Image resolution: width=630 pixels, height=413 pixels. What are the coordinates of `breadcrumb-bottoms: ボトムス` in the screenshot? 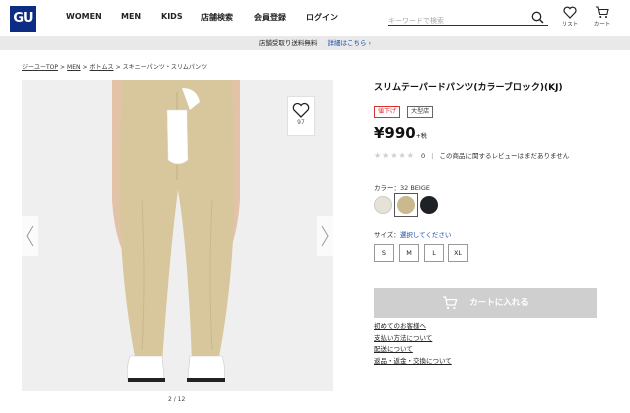 It's located at (102, 67).